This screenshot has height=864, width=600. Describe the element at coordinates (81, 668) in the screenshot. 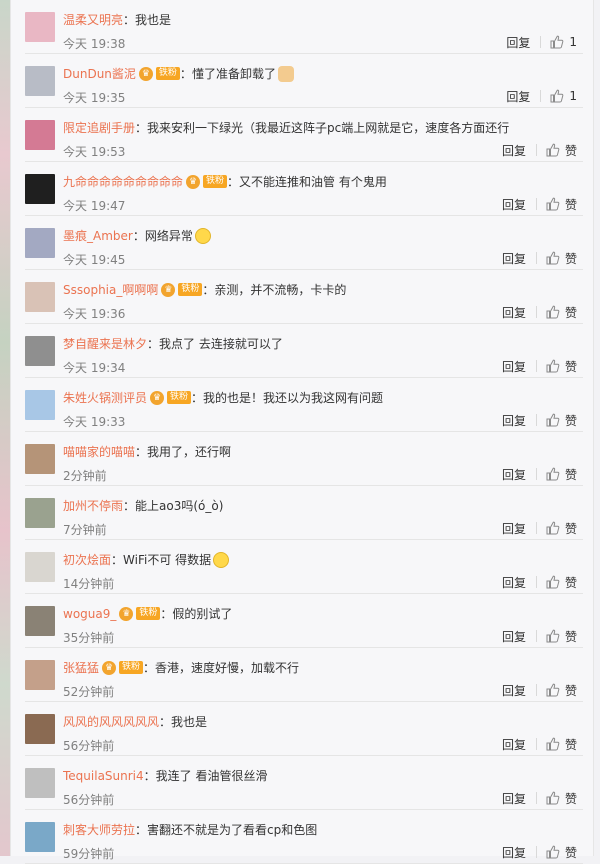

I see `comment-username: 张猛猛` at that location.